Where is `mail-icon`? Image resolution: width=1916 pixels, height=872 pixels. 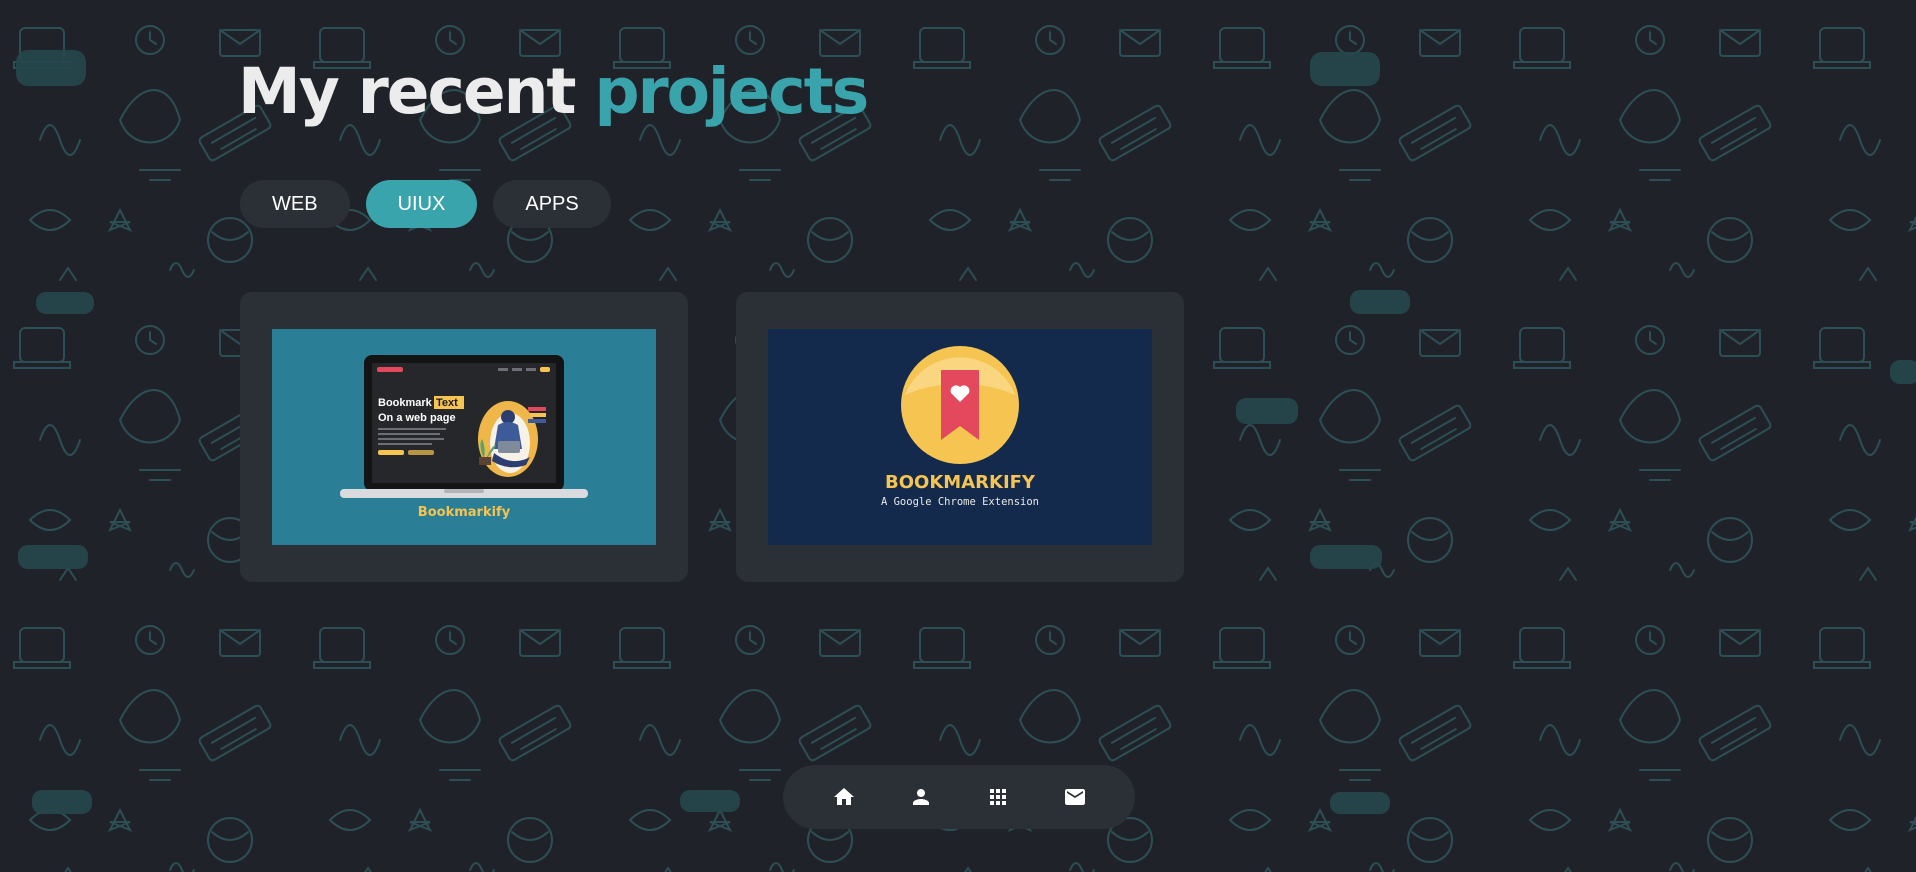
mail-icon is located at coordinates (1074, 797).